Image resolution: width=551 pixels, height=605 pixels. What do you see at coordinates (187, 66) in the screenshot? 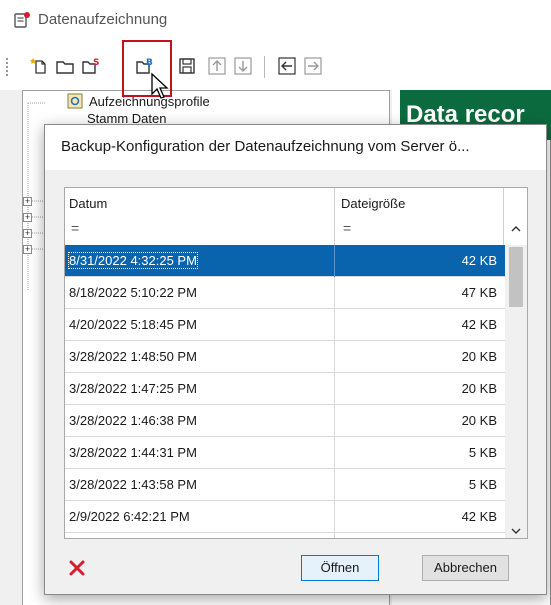
I see `save-icon` at bounding box center [187, 66].